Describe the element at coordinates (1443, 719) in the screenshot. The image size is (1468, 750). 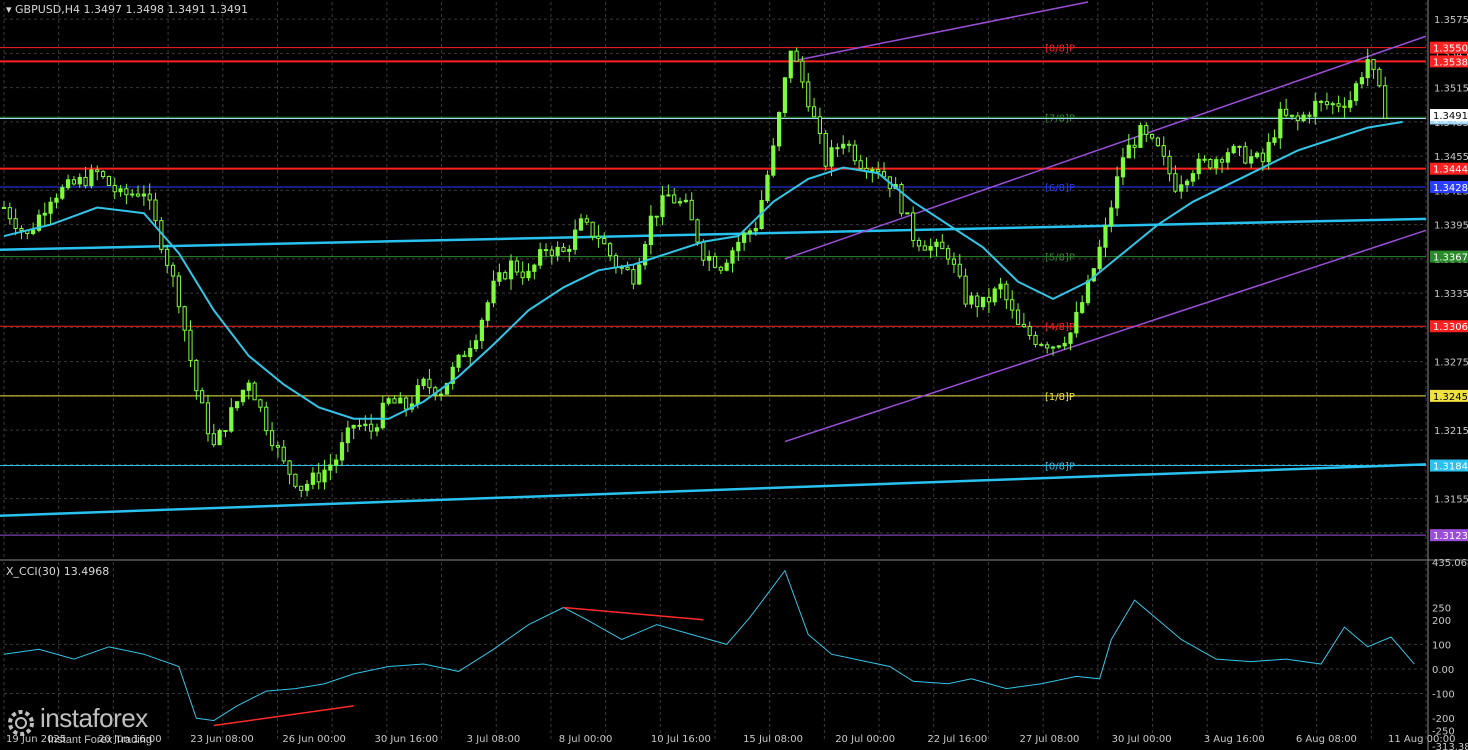
I see `cci-tick-label: -200` at that location.